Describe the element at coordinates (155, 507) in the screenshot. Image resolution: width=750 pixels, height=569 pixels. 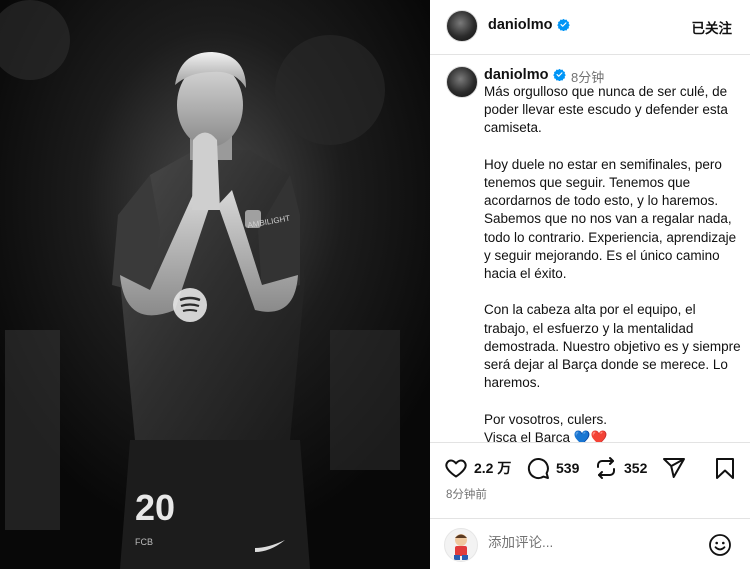
I see `jersey-number: 20` at that location.